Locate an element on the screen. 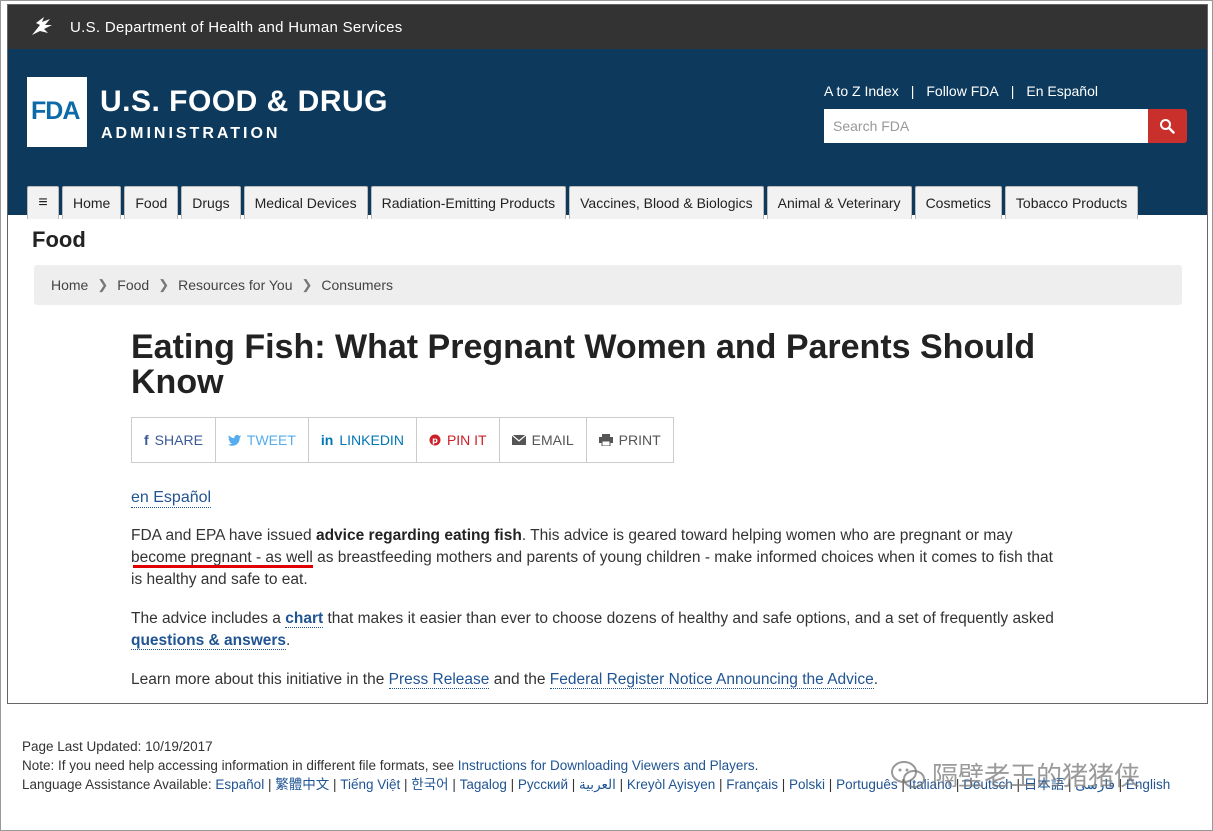 This screenshot has width=1213, height=831. print-label: PRINT is located at coordinates (639, 440).